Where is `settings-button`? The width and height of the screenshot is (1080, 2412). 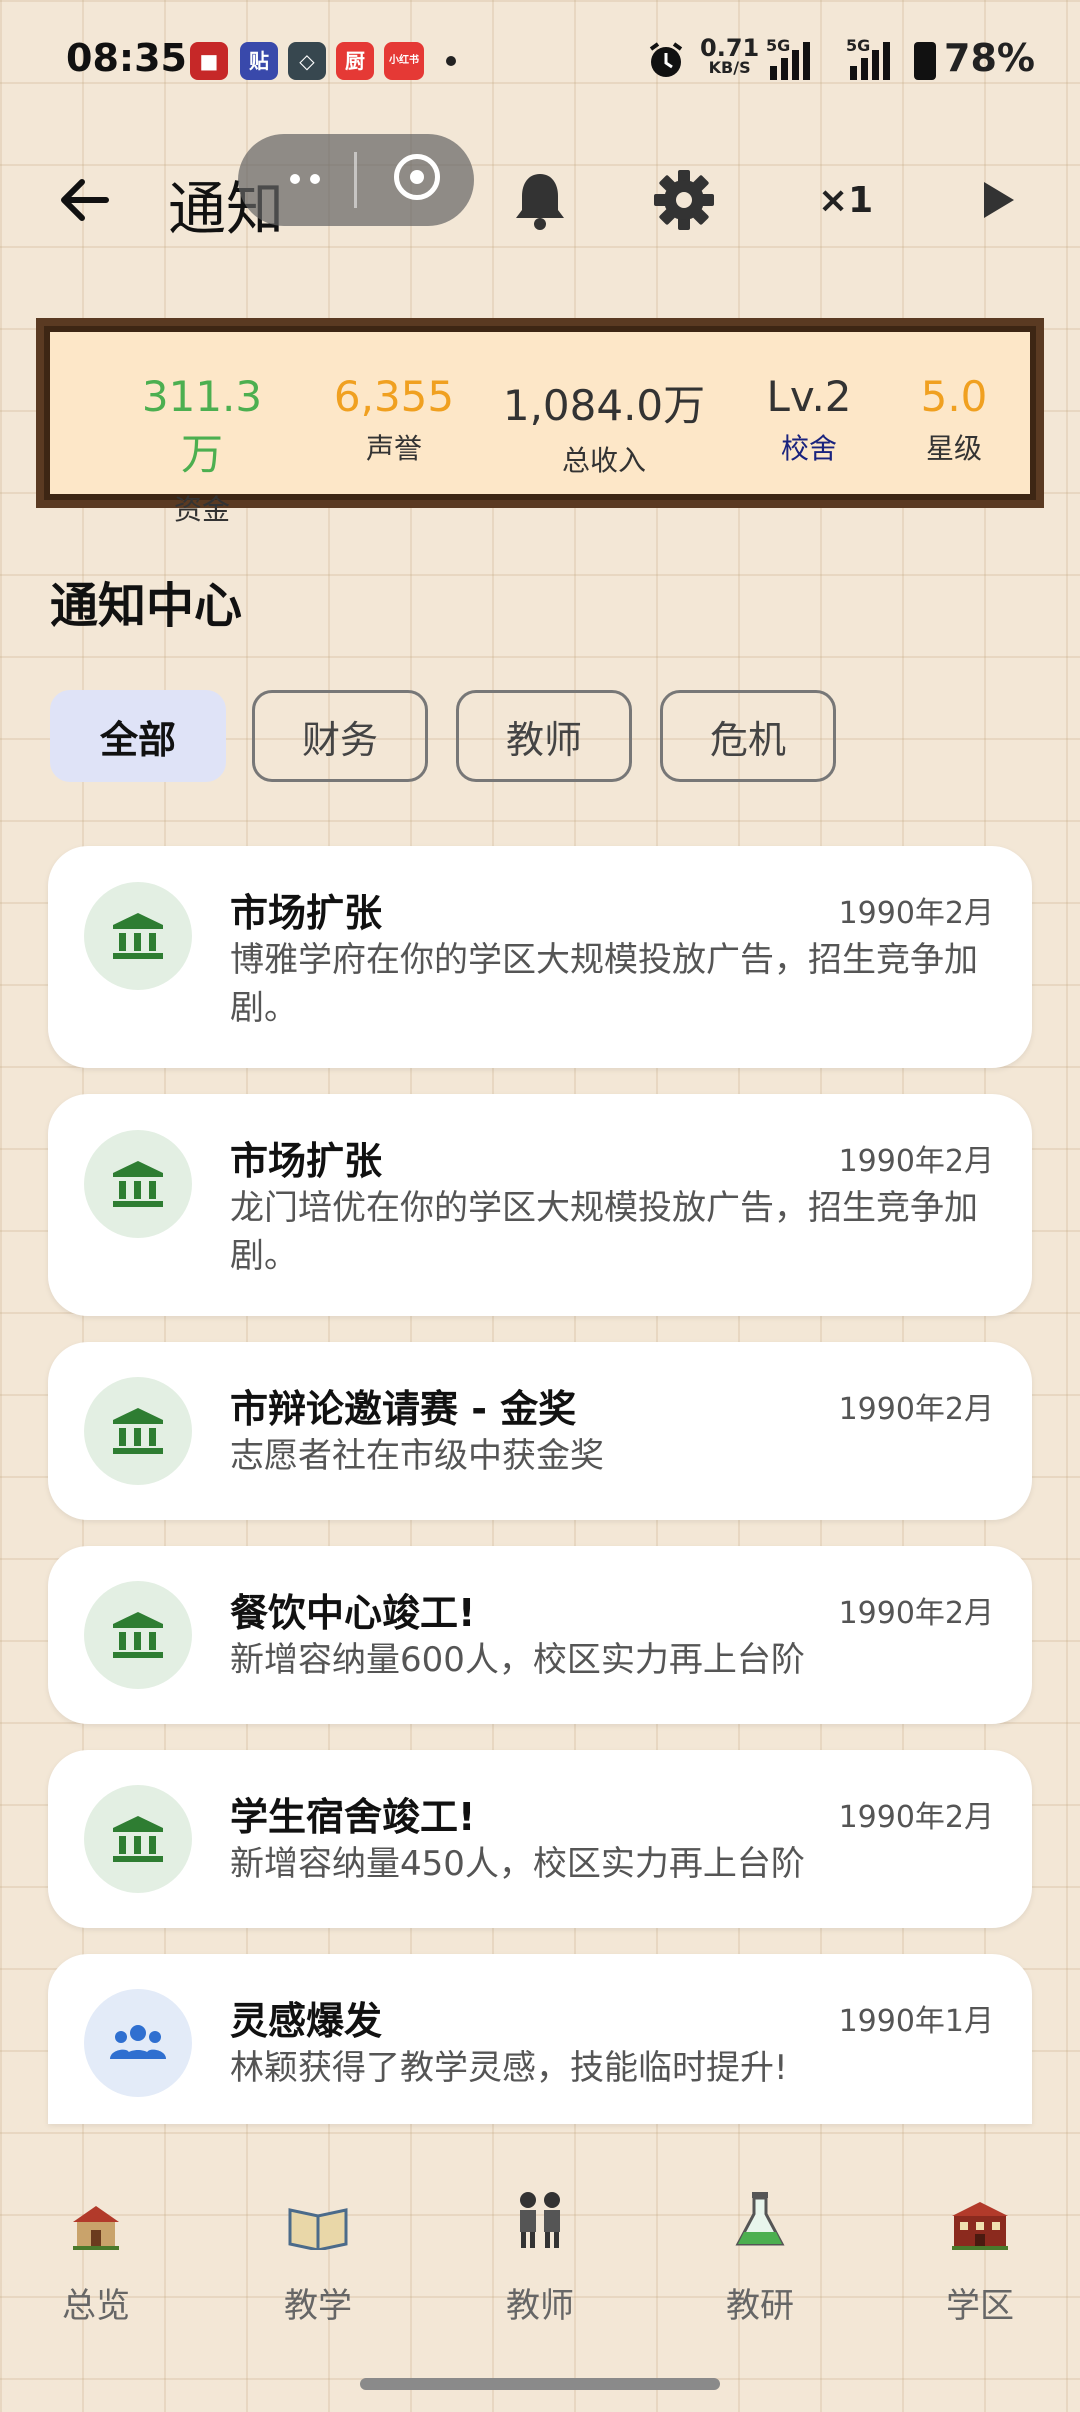 settings-button is located at coordinates (684, 200).